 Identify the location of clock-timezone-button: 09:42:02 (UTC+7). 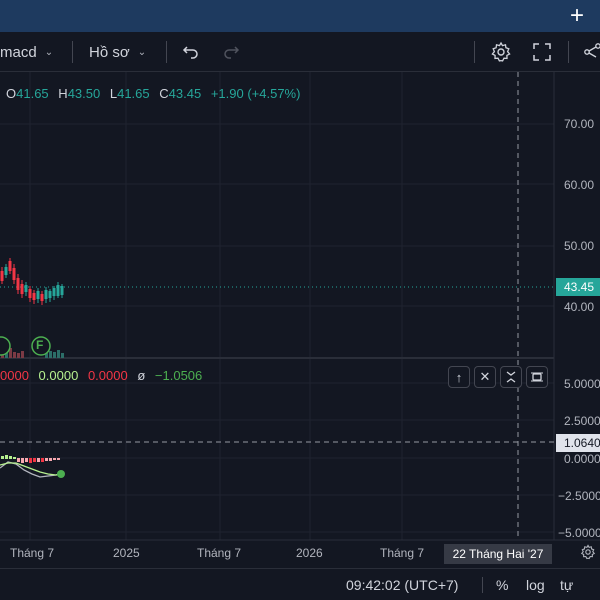
(402, 584).